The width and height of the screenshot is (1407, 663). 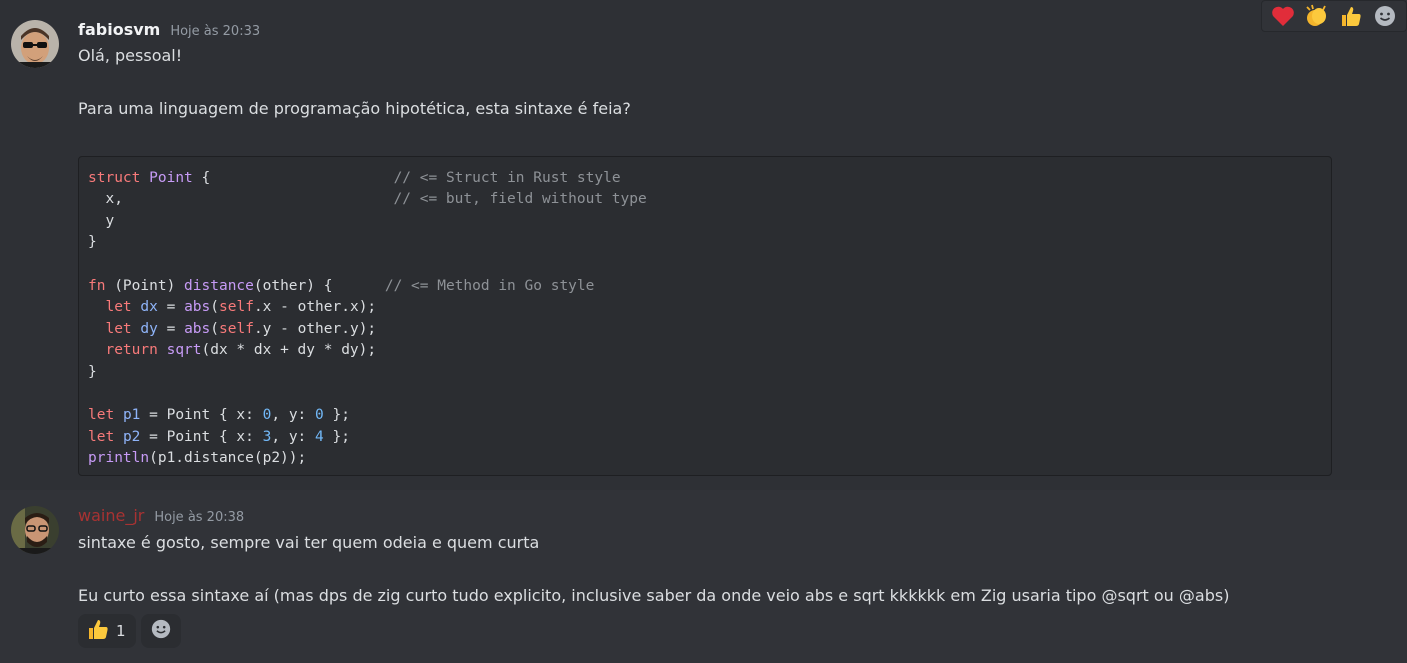 I want to click on code-line: y, so click(x=101, y=221).